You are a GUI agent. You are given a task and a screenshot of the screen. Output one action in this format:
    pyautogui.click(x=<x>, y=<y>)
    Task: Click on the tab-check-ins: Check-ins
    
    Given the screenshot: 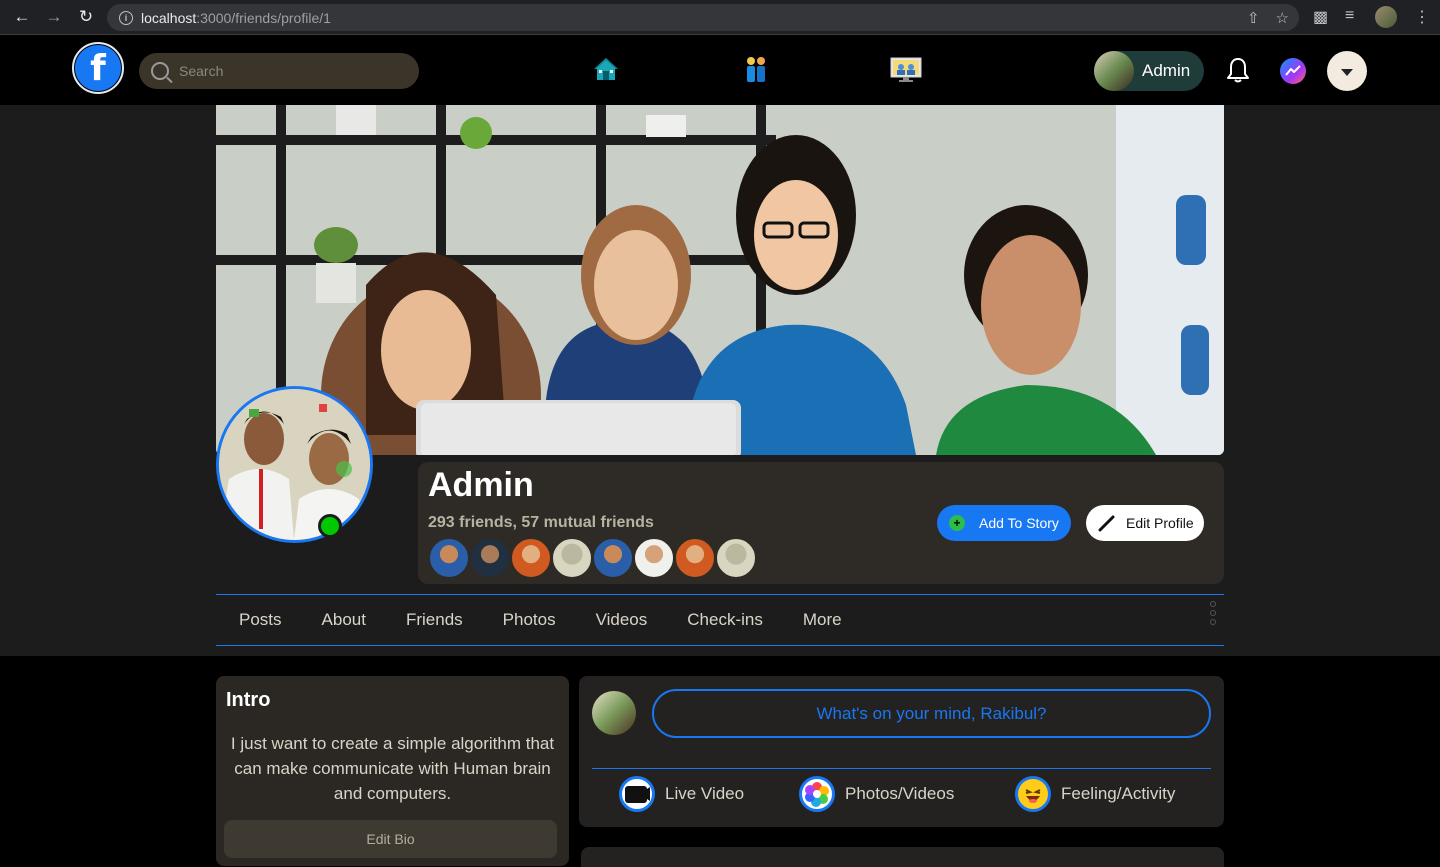 What is the action you would take?
    pyautogui.click(x=725, y=620)
    